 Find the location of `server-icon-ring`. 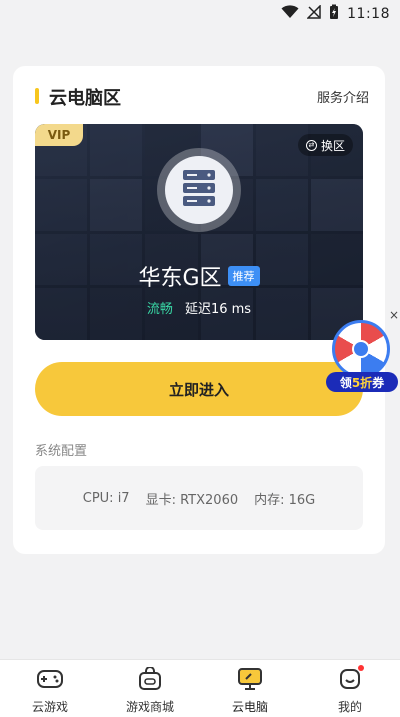

server-icon-ring is located at coordinates (199, 190).